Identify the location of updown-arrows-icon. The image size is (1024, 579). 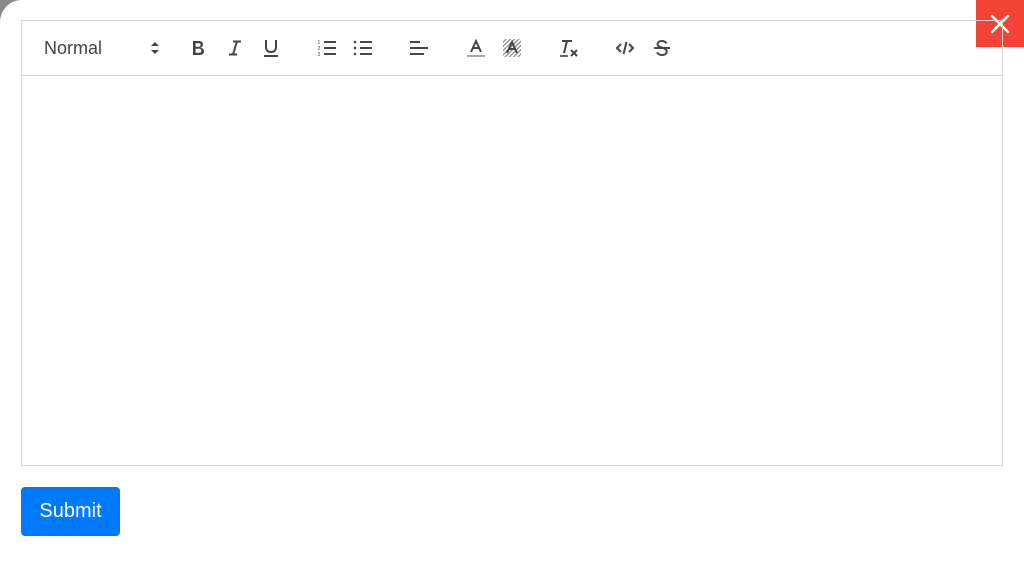
(155, 48).